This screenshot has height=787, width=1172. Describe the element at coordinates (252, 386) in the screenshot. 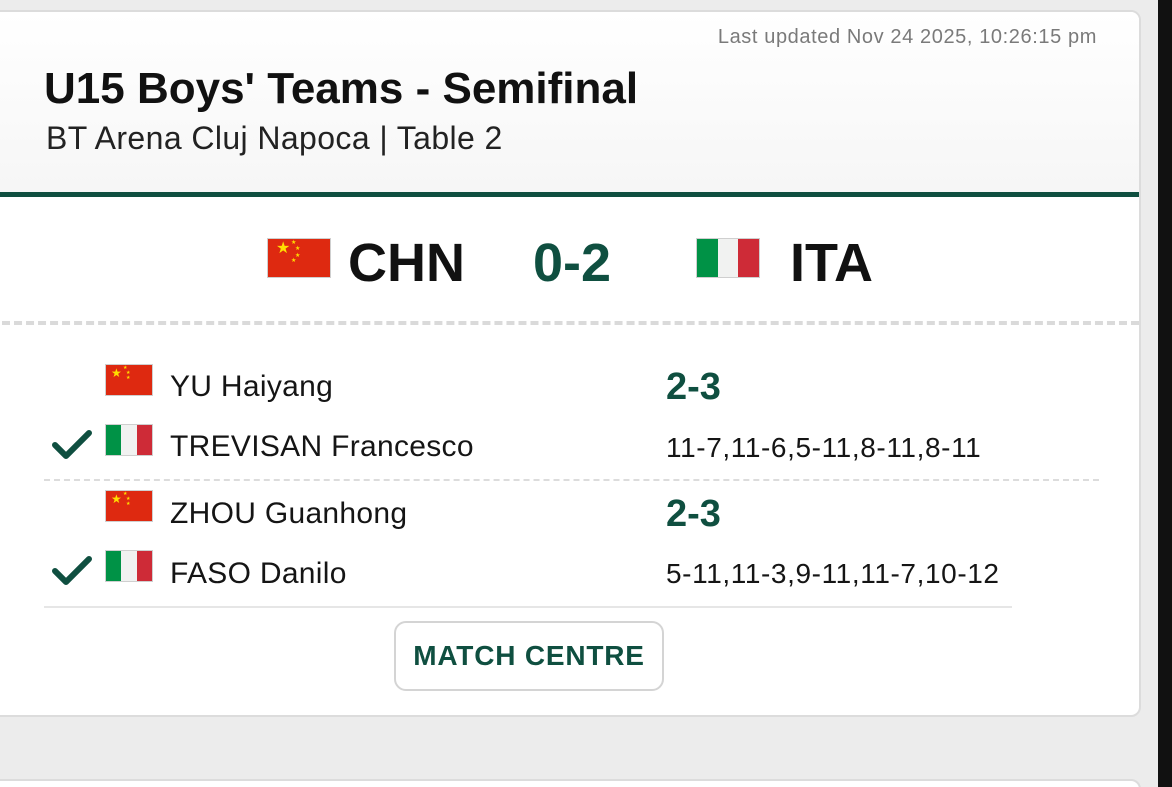

I see `home-player-name: YU Haiyang` at that location.